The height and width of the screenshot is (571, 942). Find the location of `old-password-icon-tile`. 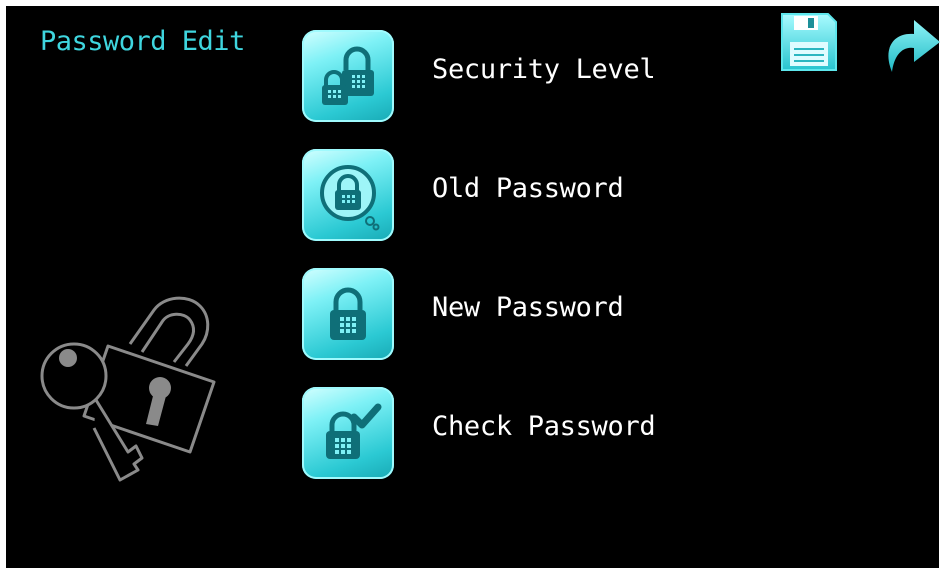

old-password-icon-tile is located at coordinates (348, 195).